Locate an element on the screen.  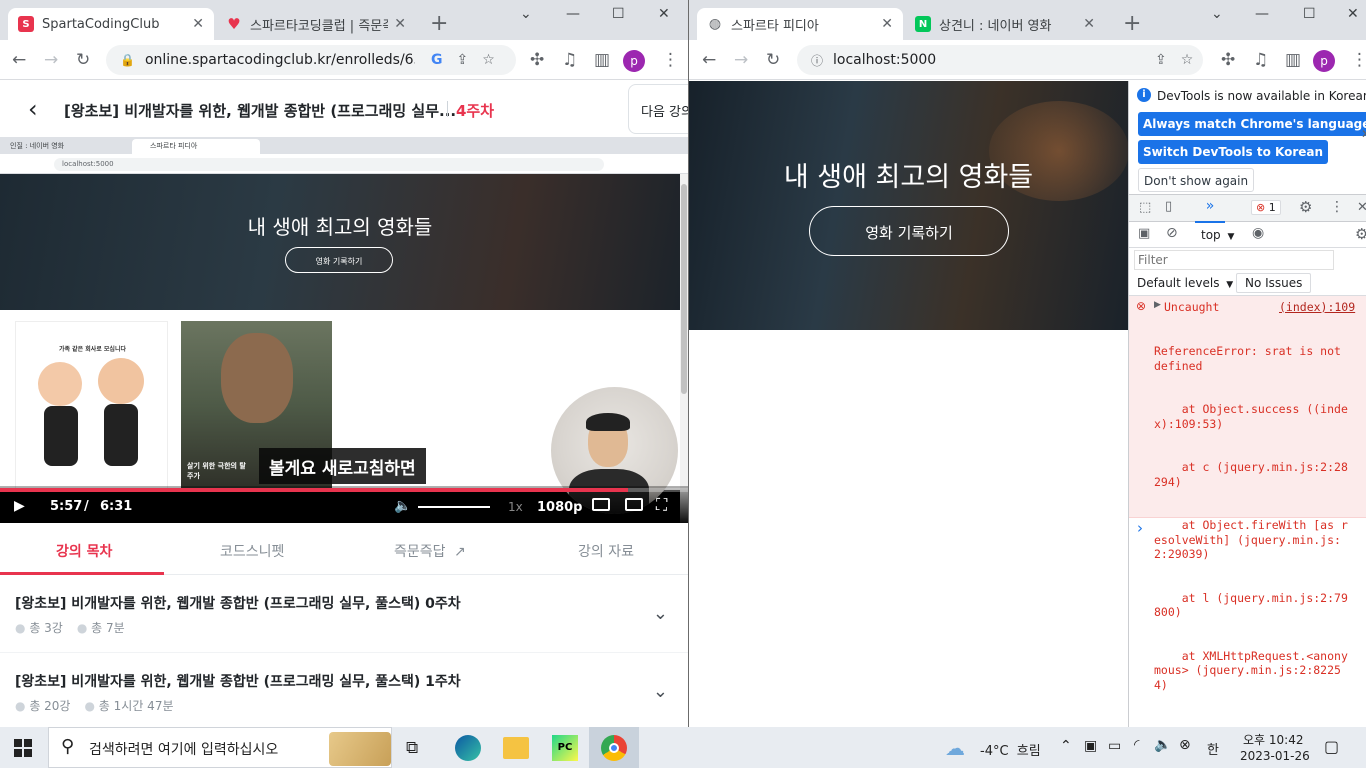
pip-icon is located at coordinates (634, 504).